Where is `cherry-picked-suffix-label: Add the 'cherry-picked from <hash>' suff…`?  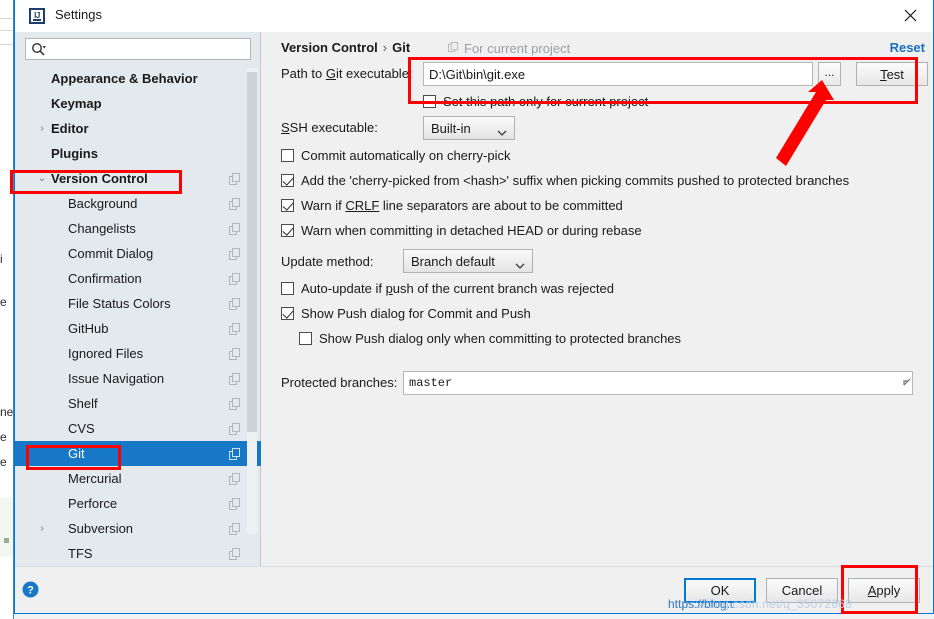 cherry-picked-suffix-label: Add the 'cherry-picked from <hash>' suff… is located at coordinates (575, 180).